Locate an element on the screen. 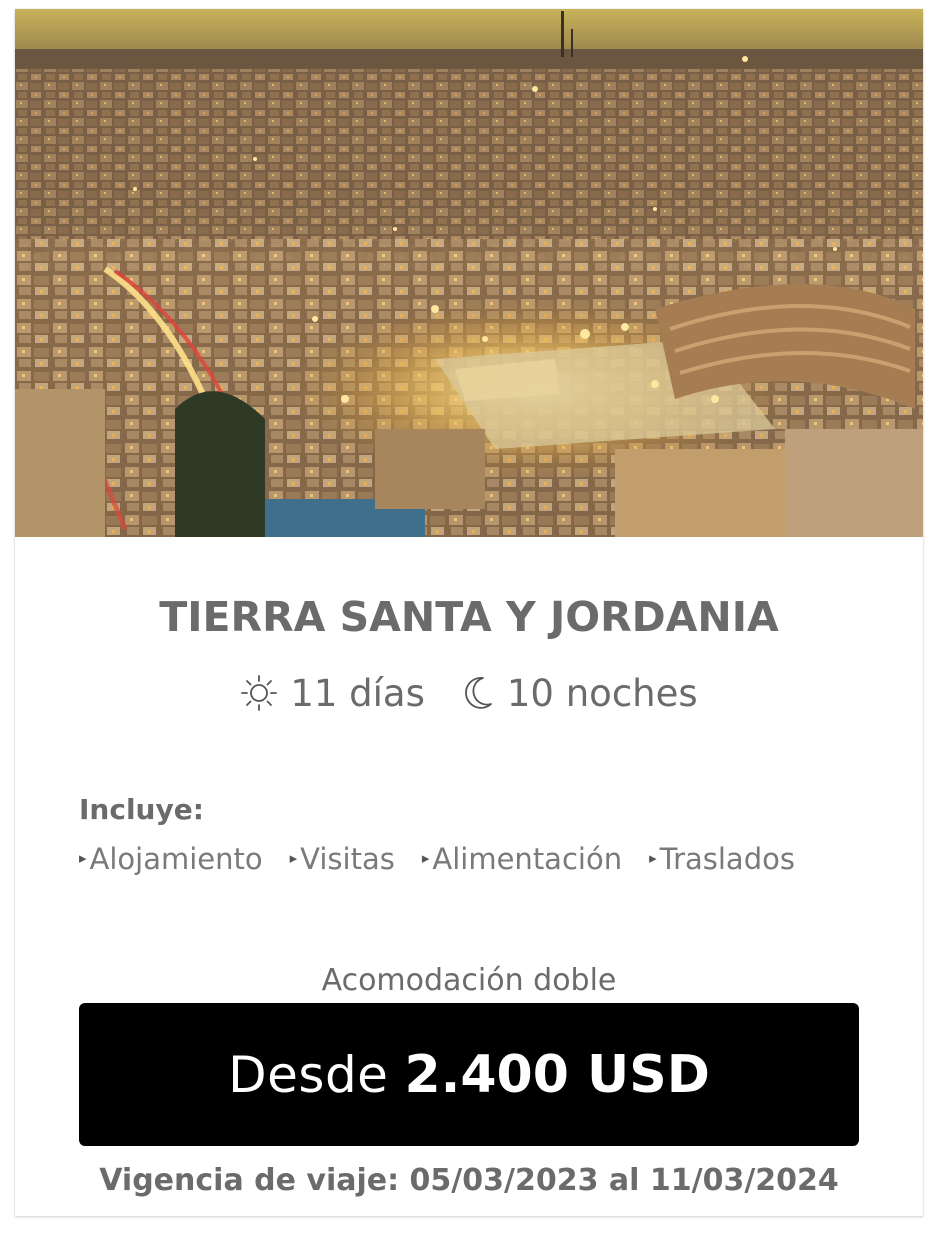 Image resolution: width=938 pixels, height=1238 pixels. include-item-visits: ▸ Visitas is located at coordinates (342, 859).